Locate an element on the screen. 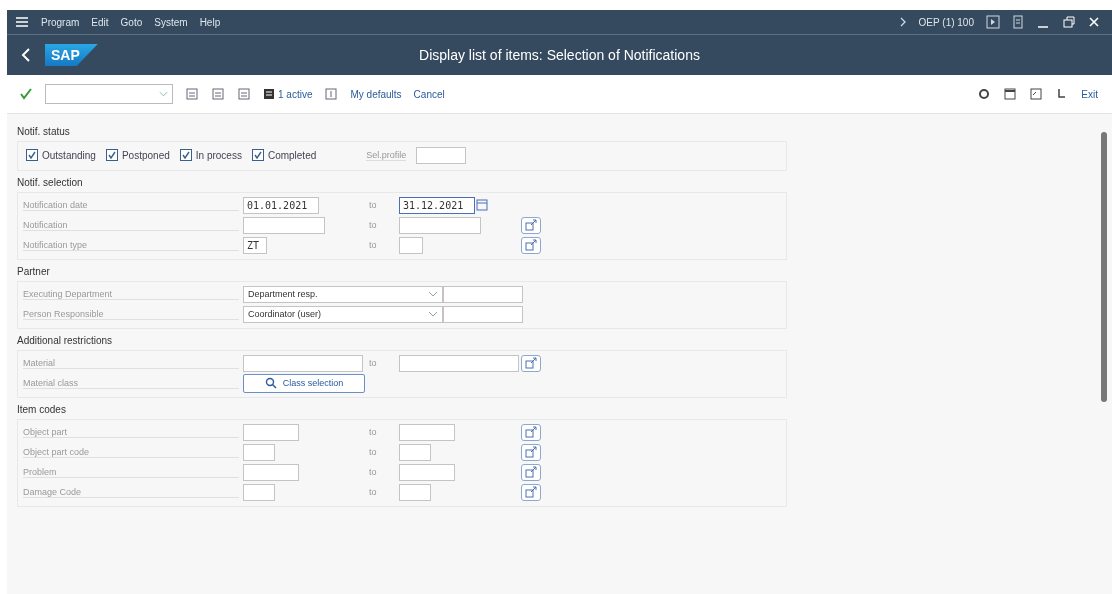 The image size is (1112, 594). profile-field is located at coordinates (441, 155).